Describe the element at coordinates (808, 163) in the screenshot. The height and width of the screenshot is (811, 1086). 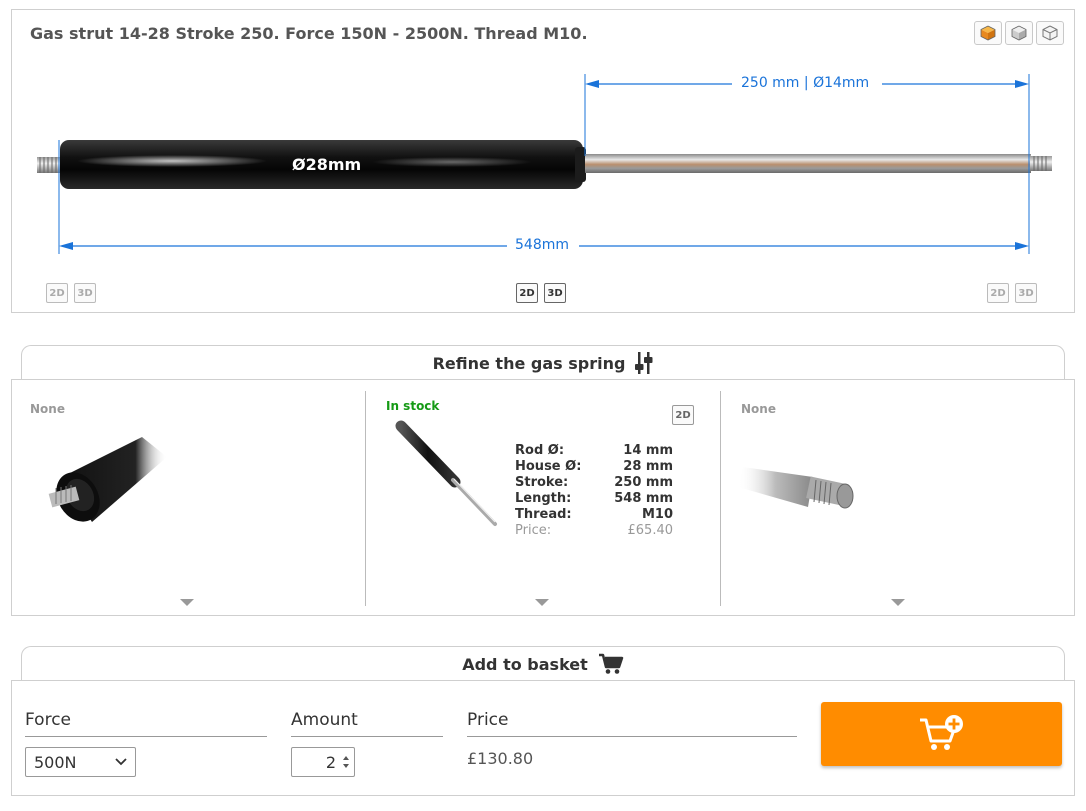
I see `strut-rod` at that location.